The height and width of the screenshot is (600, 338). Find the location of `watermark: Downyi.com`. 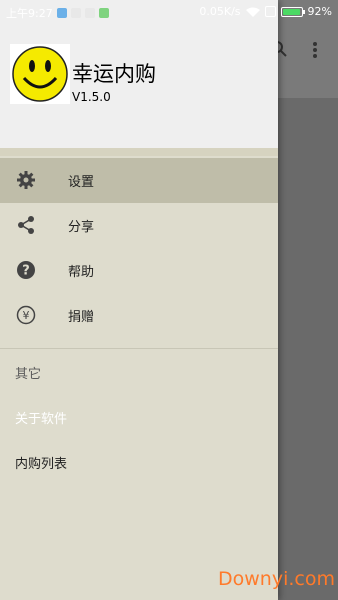

watermark: Downyi.com is located at coordinates (276, 579).